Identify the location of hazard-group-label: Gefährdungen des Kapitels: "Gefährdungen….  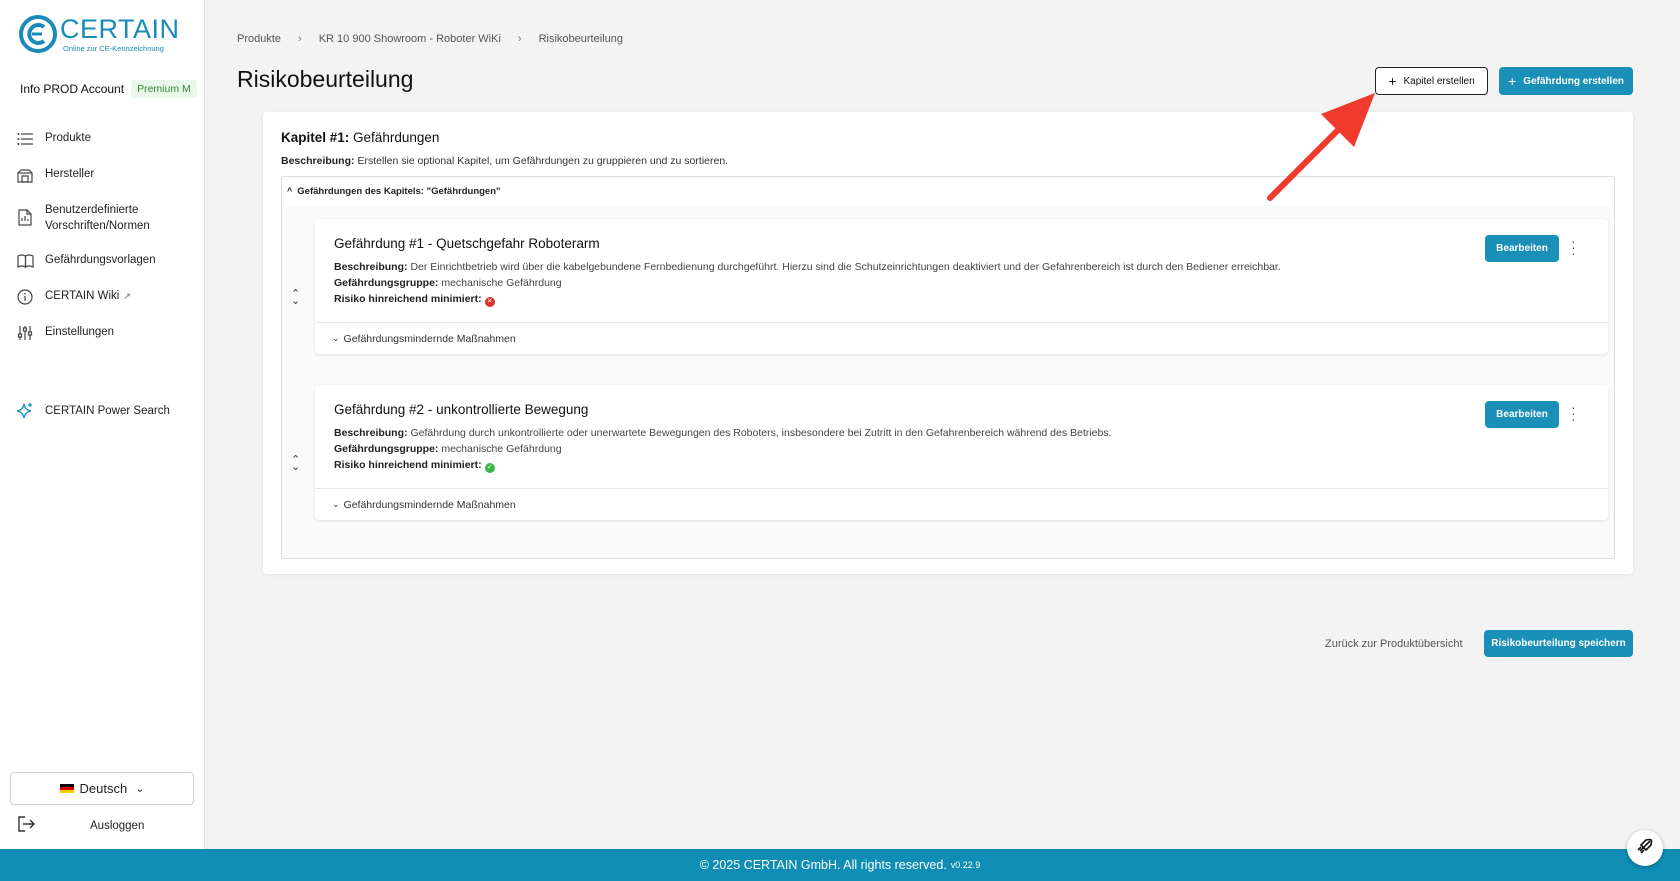
(399, 191).